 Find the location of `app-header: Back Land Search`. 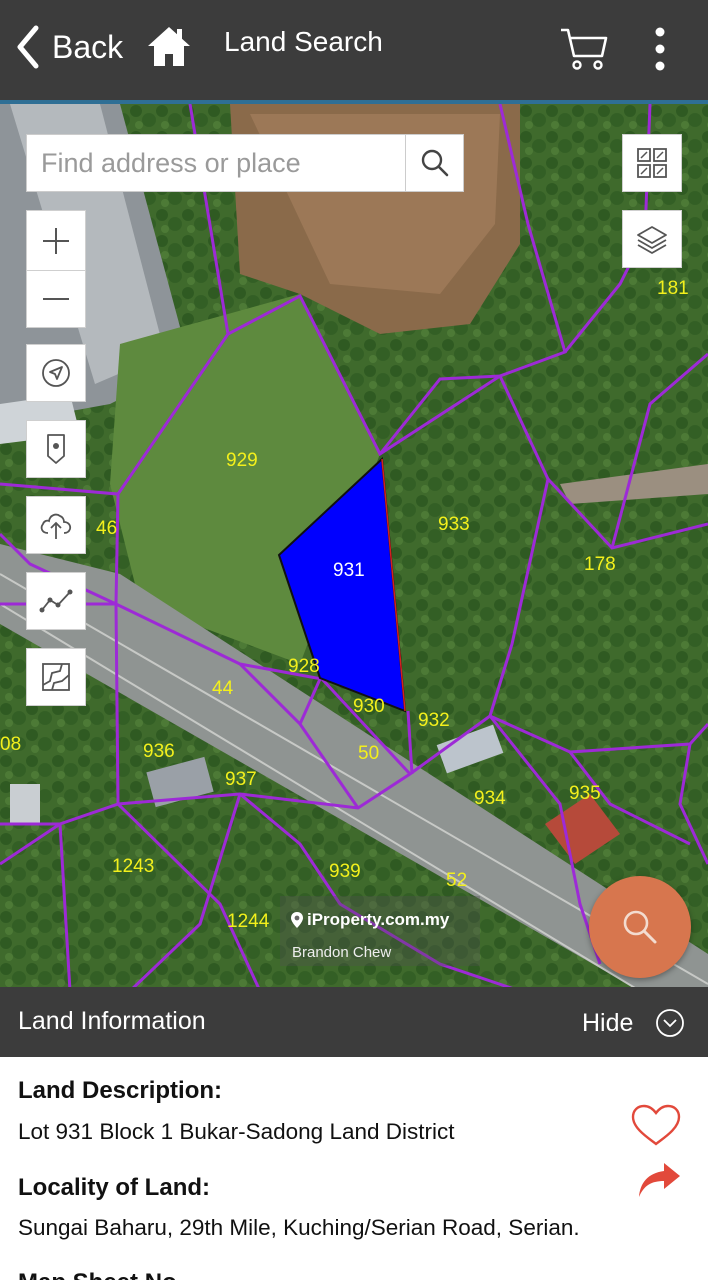

app-header: Back Land Search is located at coordinates (354, 50).